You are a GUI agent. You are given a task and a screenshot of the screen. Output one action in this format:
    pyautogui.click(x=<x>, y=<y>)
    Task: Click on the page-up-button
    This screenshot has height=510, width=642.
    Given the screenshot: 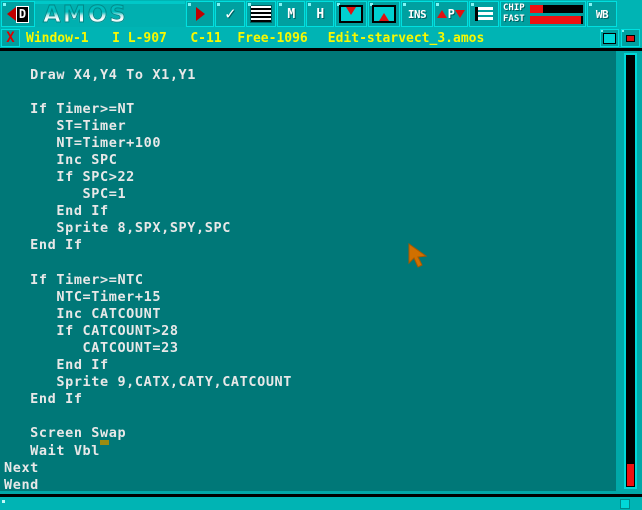 What is the action you would take?
    pyautogui.click(x=384, y=14)
    